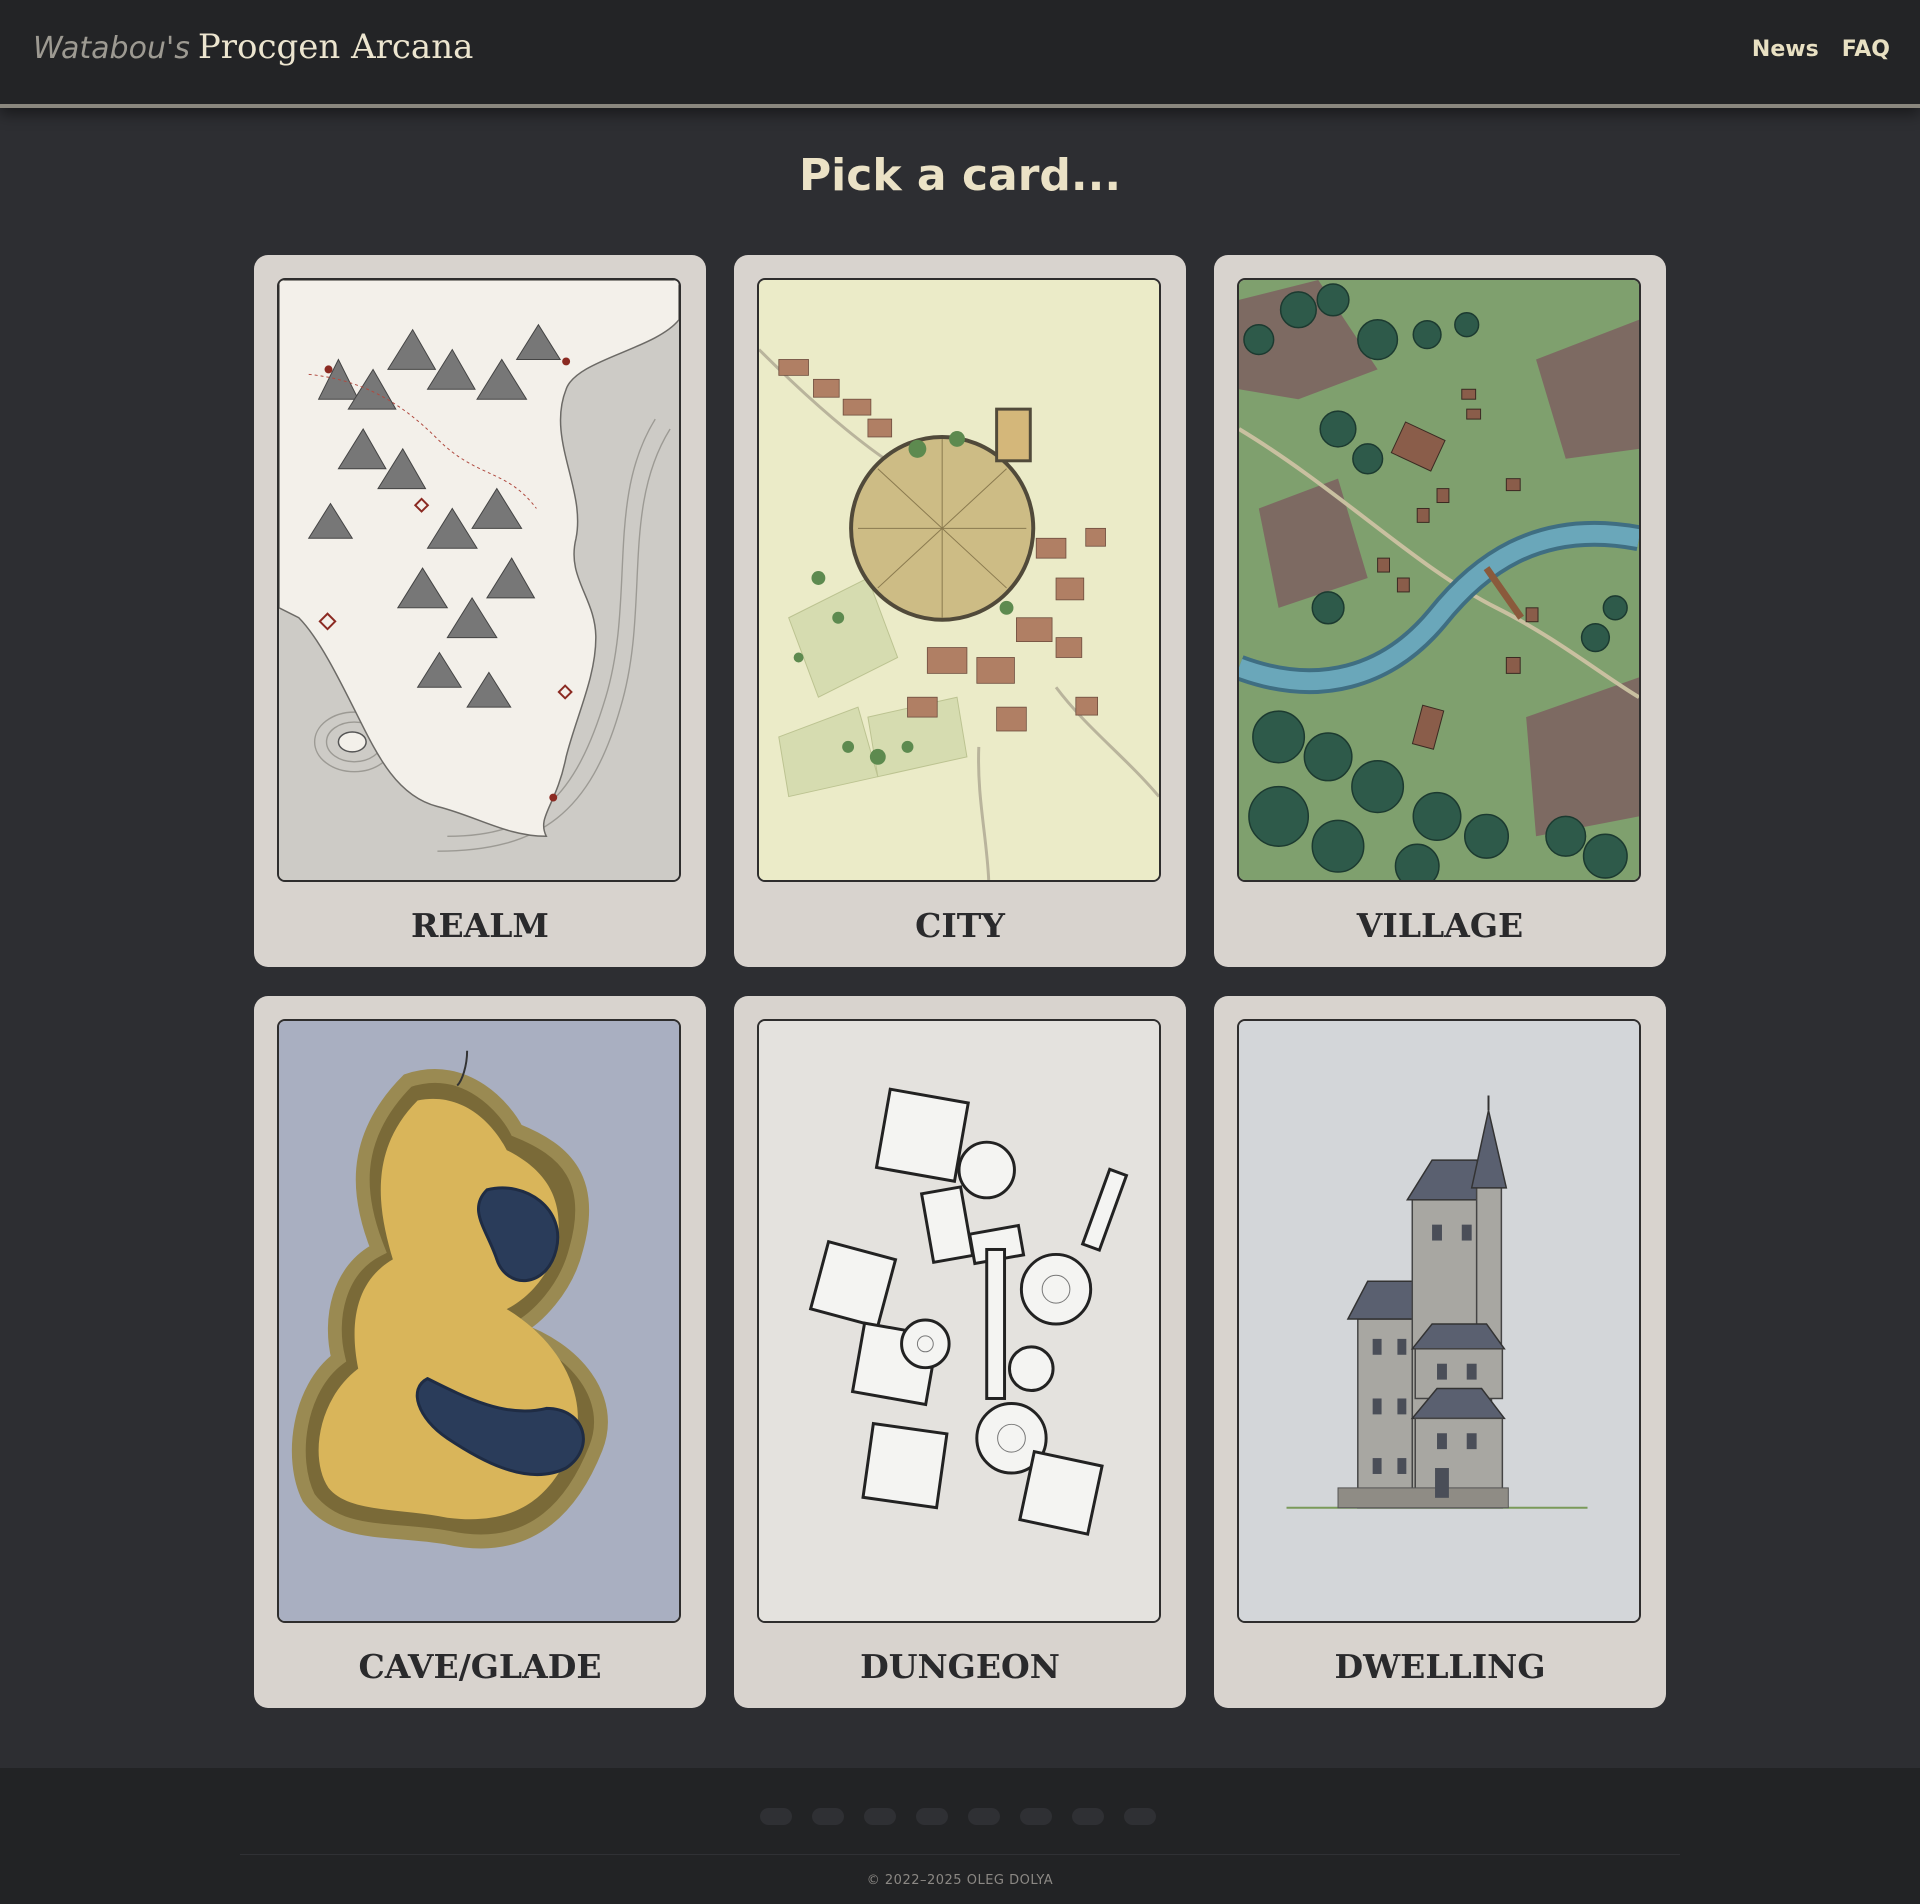 Image resolution: width=1920 pixels, height=1904 pixels. I want to click on card-city: CITY, so click(960, 611).